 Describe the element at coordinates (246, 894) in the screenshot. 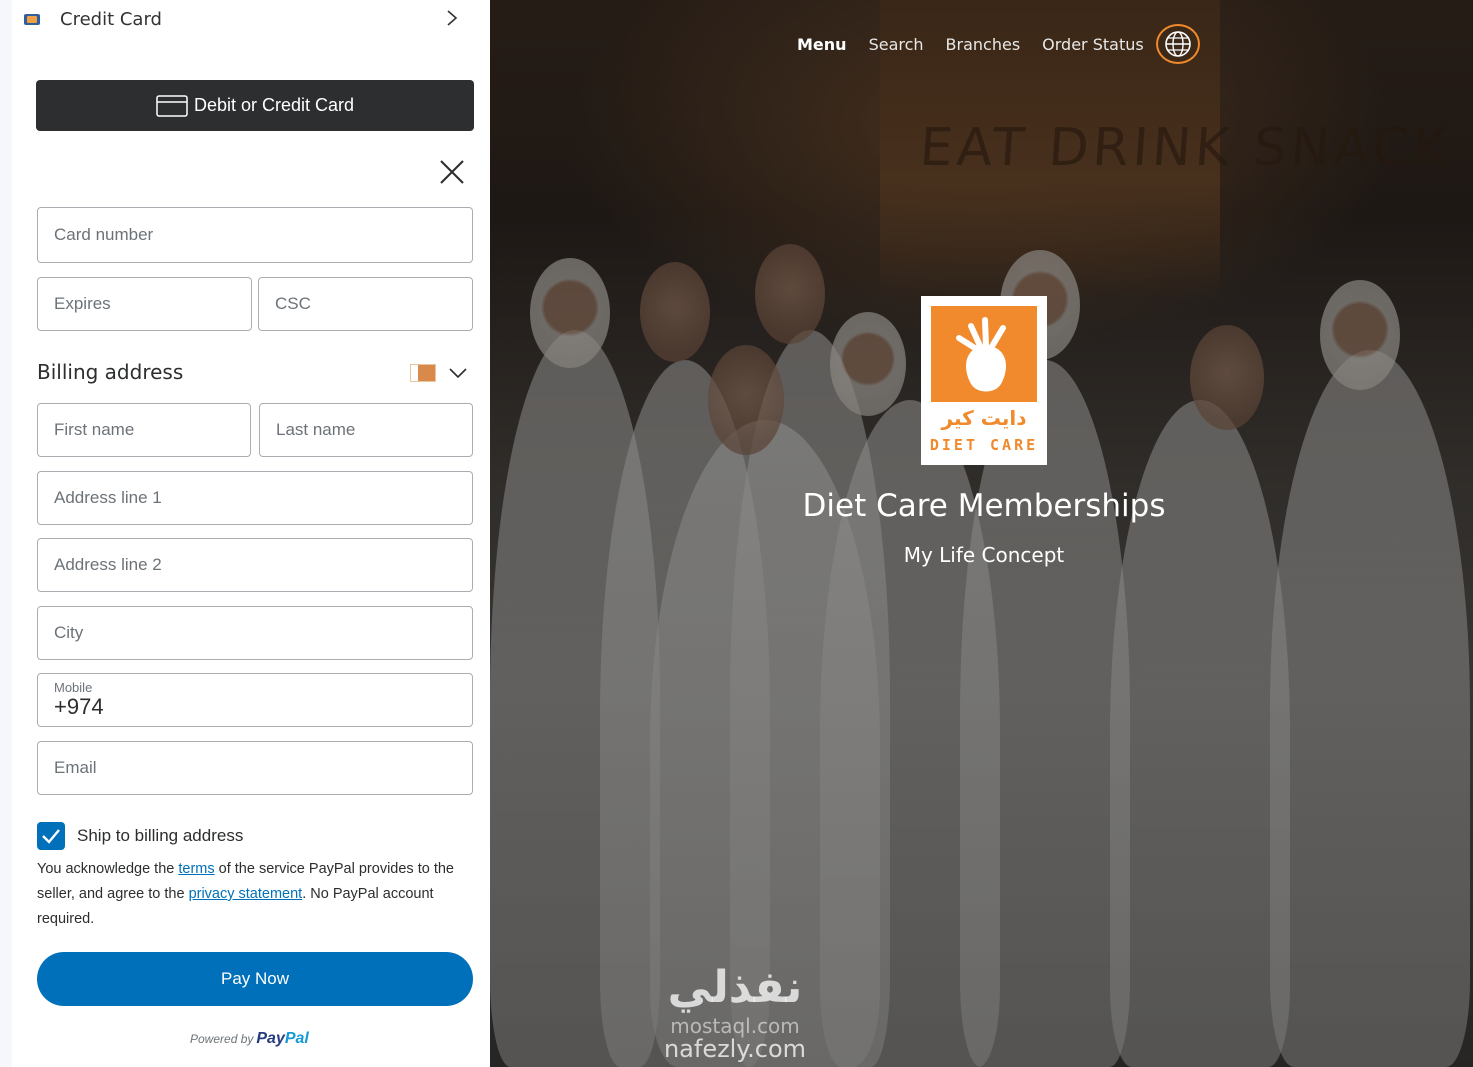

I see `privacy-statement-link: privacy statement` at that location.